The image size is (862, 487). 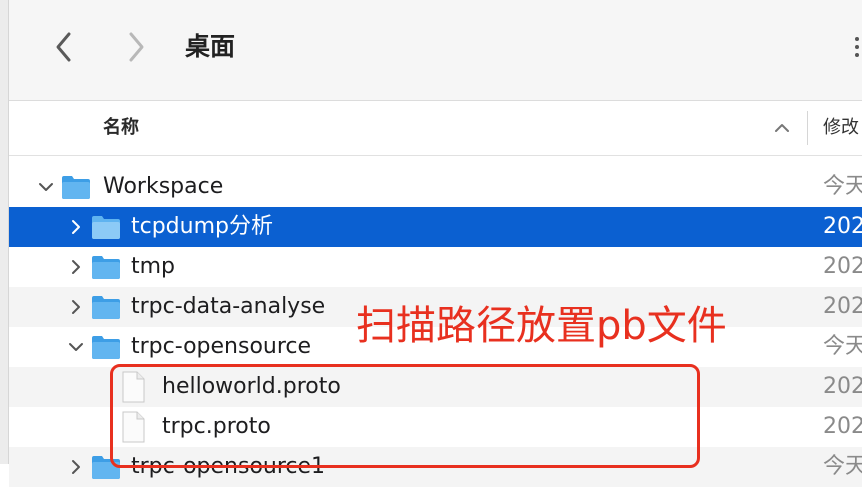 What do you see at coordinates (4, 232) in the screenshot?
I see `sidebar-edge` at bounding box center [4, 232].